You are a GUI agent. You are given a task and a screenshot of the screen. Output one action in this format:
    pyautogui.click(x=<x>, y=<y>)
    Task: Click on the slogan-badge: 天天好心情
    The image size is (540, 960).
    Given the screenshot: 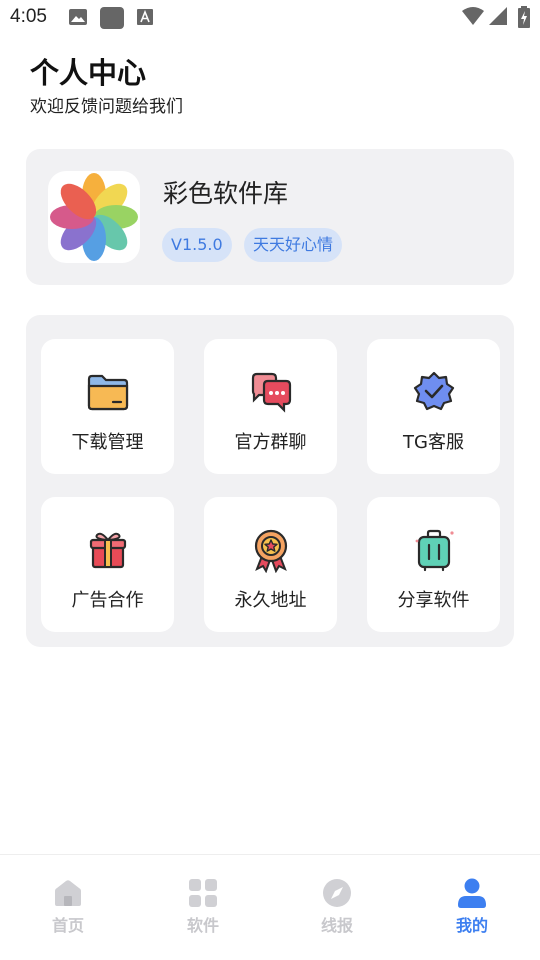 What is the action you would take?
    pyautogui.click(x=293, y=245)
    